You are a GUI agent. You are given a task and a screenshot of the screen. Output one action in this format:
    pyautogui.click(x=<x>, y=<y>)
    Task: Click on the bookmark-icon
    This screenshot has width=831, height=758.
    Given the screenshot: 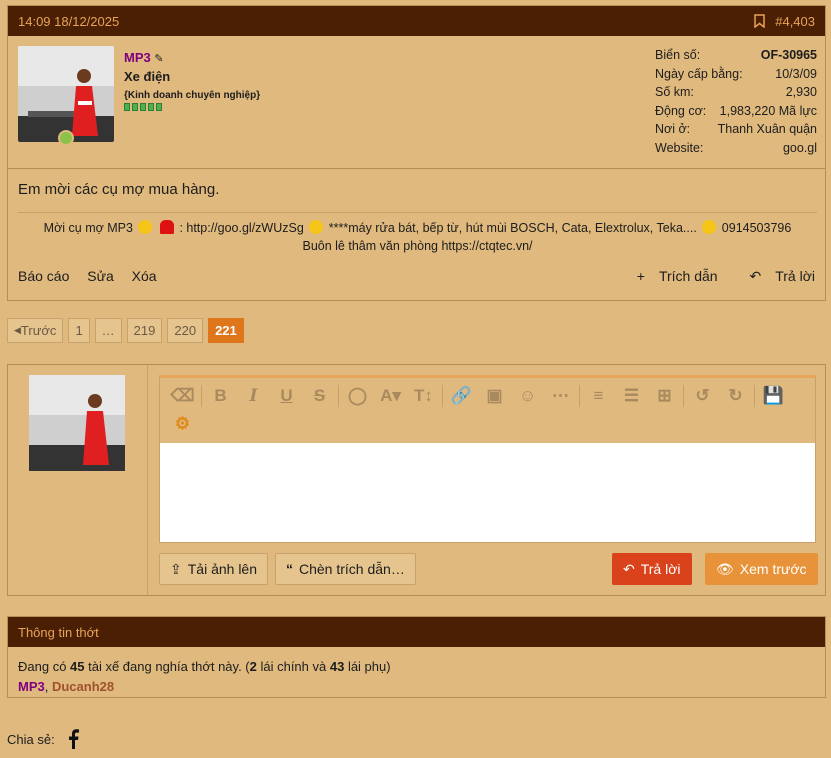 What is the action you would take?
    pyautogui.click(x=759, y=21)
    